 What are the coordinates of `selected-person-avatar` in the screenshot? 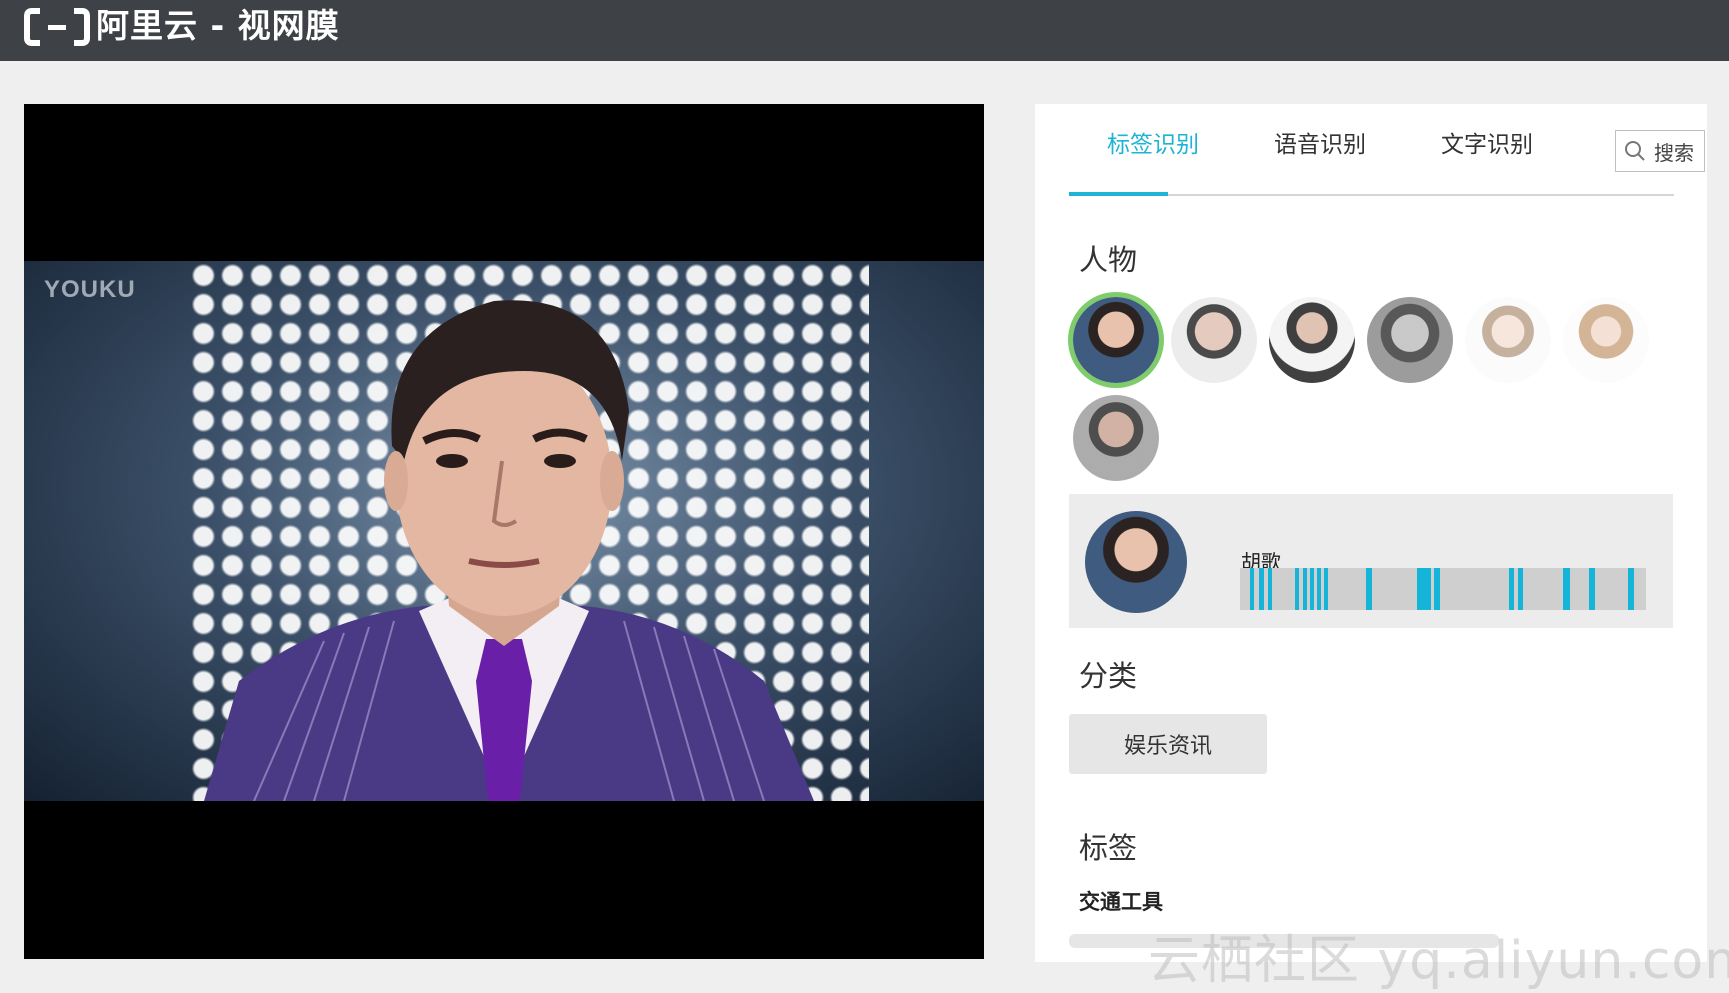 It's located at (1136, 562).